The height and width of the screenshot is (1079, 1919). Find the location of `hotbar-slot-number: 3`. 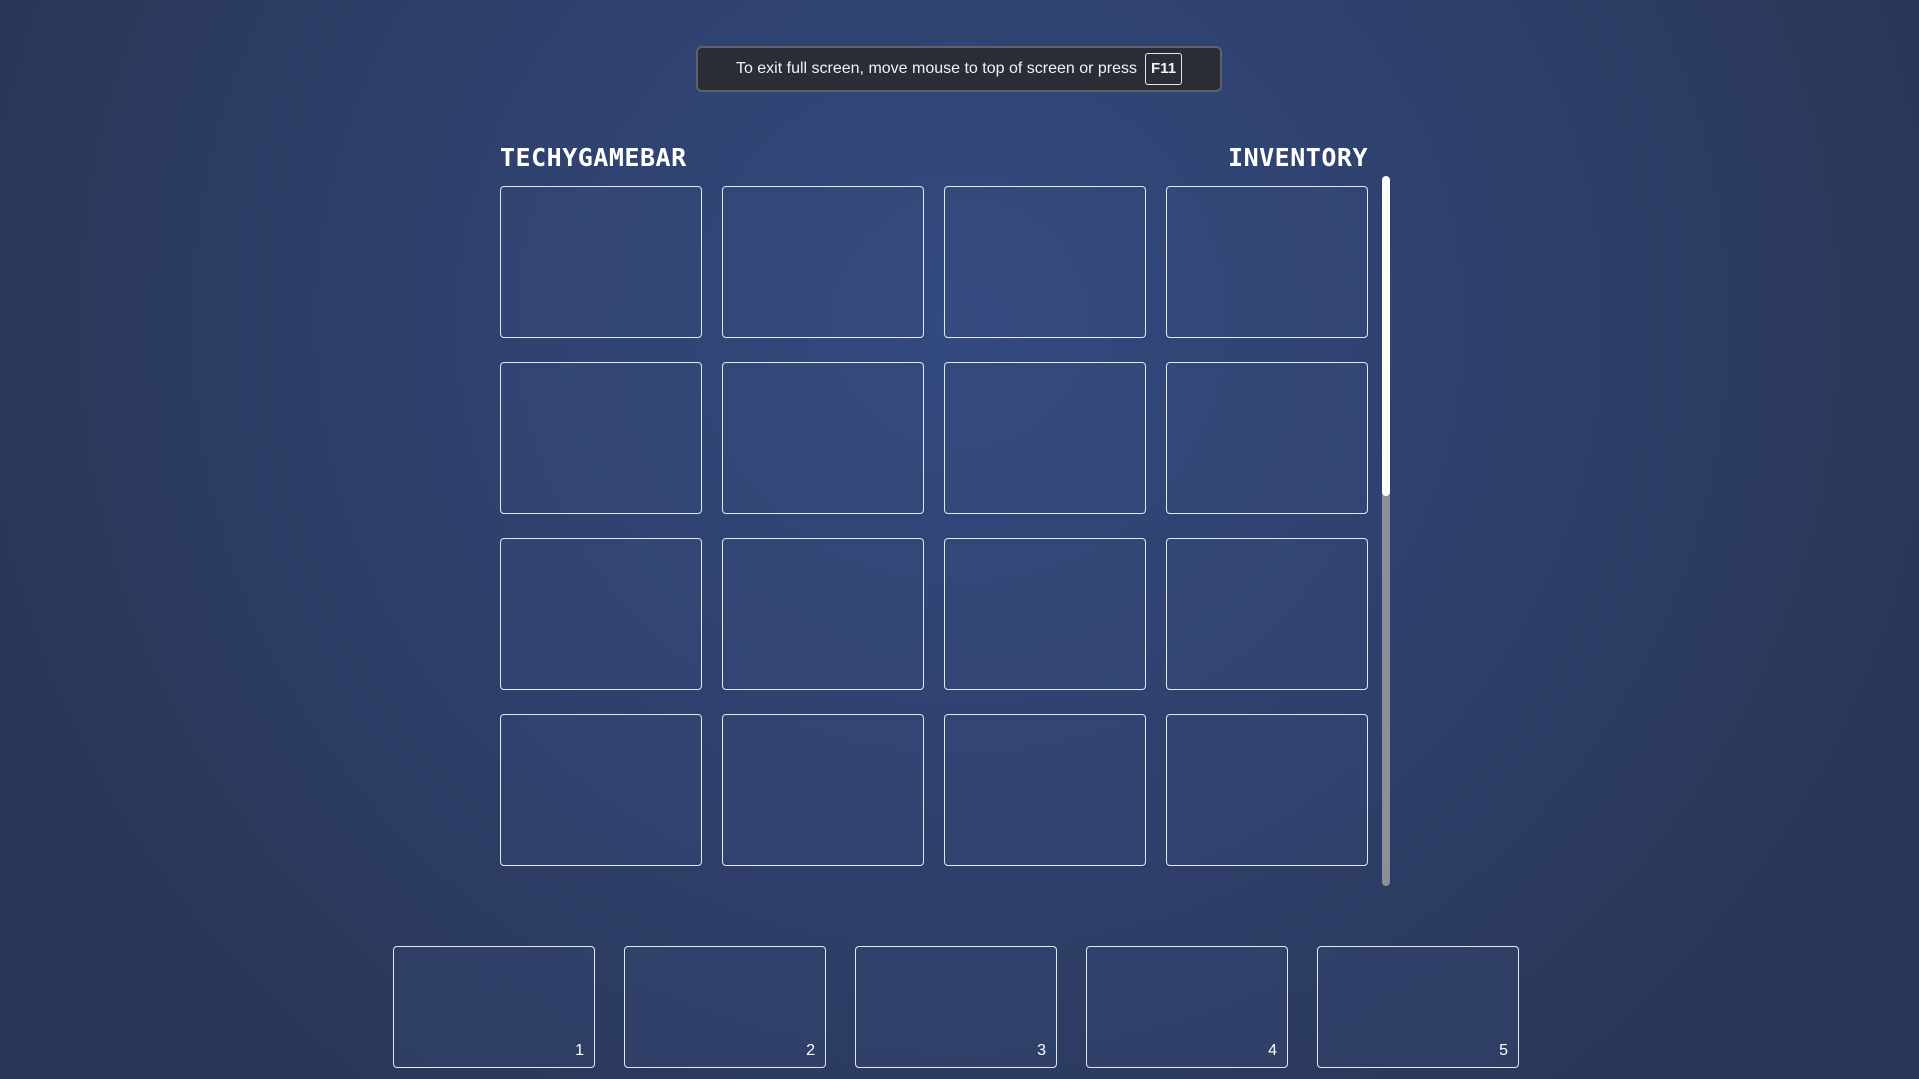

hotbar-slot-number: 3 is located at coordinates (1041, 1050).